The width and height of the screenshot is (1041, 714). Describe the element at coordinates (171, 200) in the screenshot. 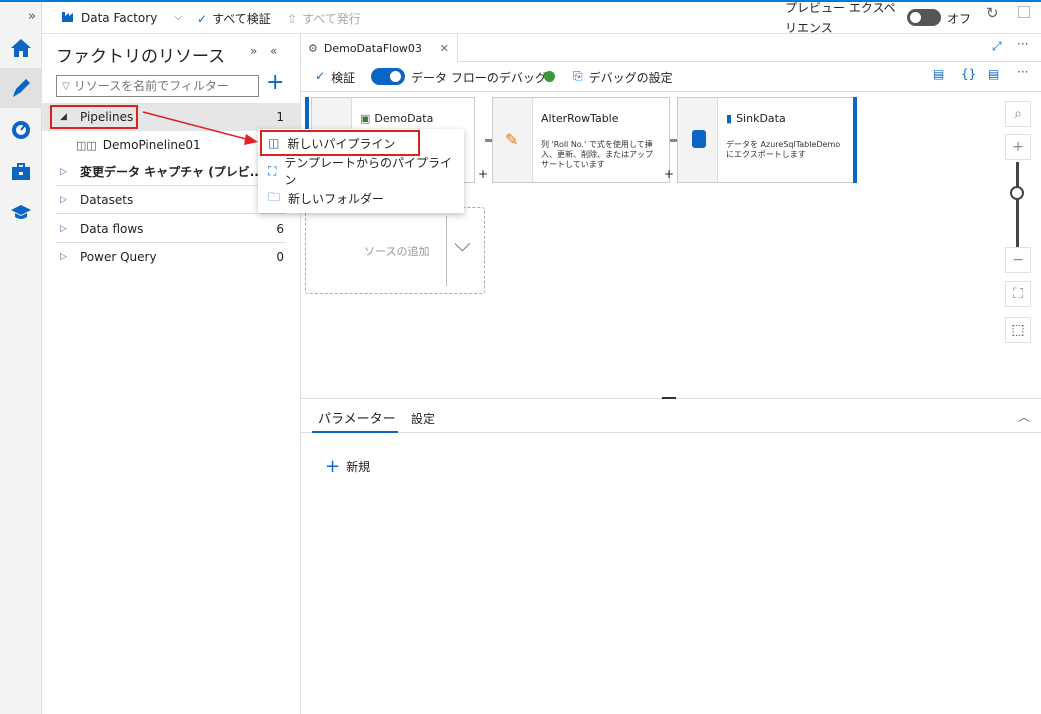

I see `tree-item-datasets: ▷ Datasets` at that location.